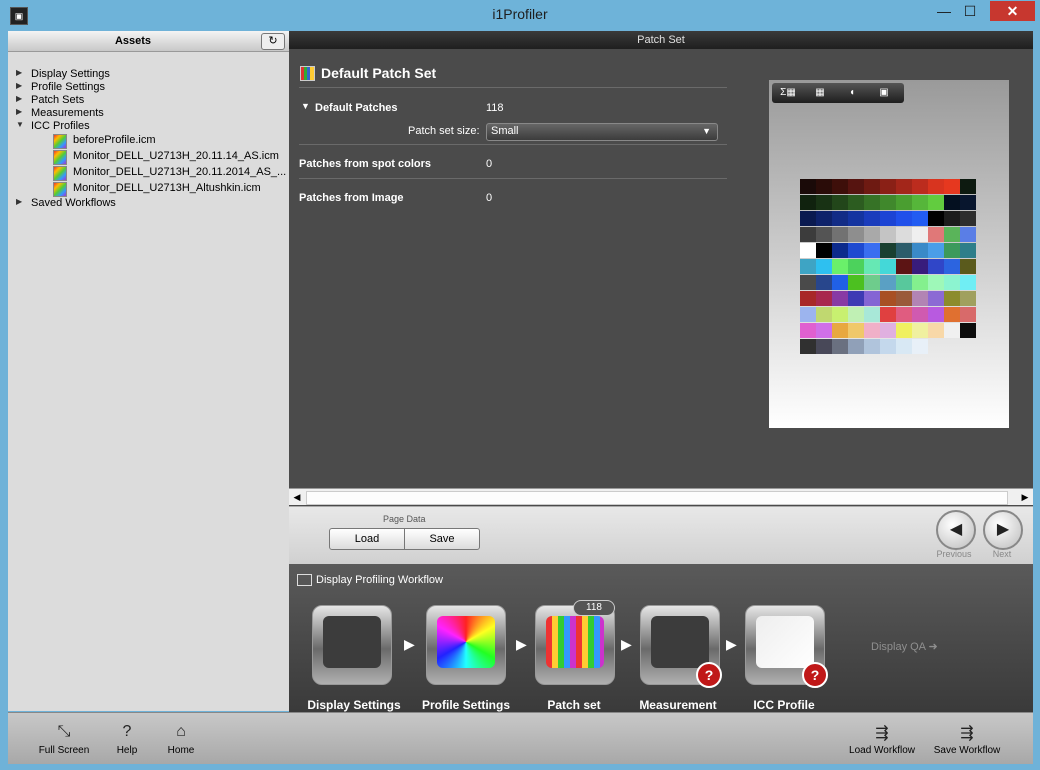  What do you see at coordinates (1025, 497) in the screenshot?
I see `scroll-right-icon: ▶` at bounding box center [1025, 497].